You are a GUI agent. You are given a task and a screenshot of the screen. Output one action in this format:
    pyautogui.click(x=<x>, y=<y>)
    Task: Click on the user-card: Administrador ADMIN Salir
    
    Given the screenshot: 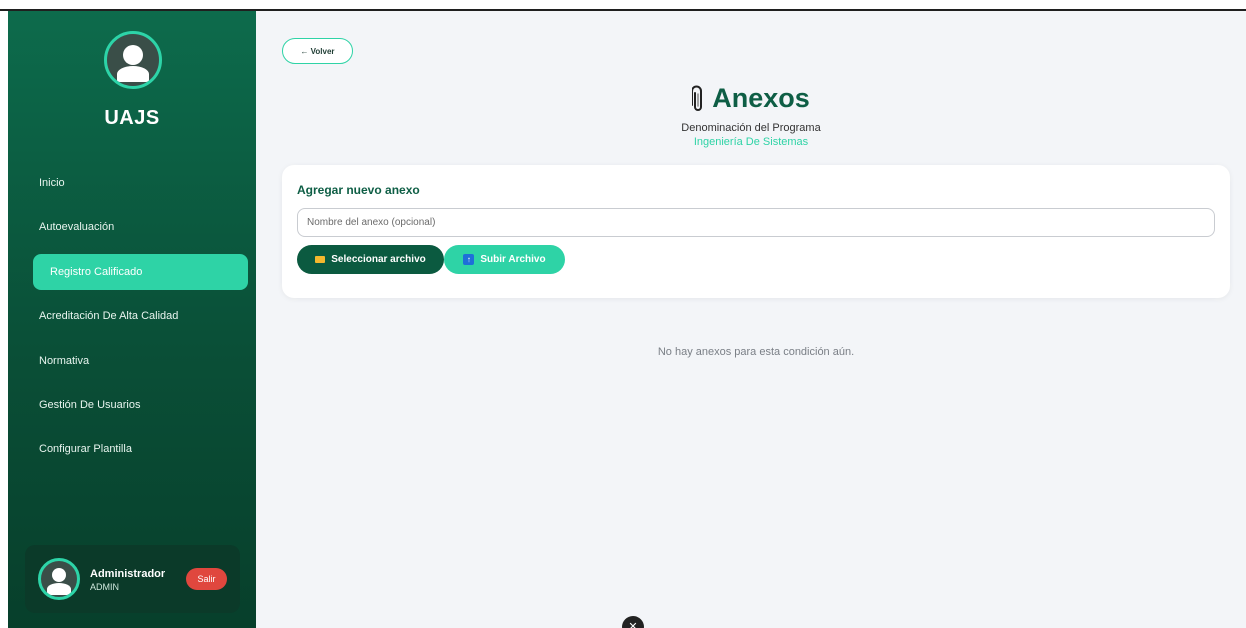 What is the action you would take?
    pyautogui.click(x=132, y=579)
    